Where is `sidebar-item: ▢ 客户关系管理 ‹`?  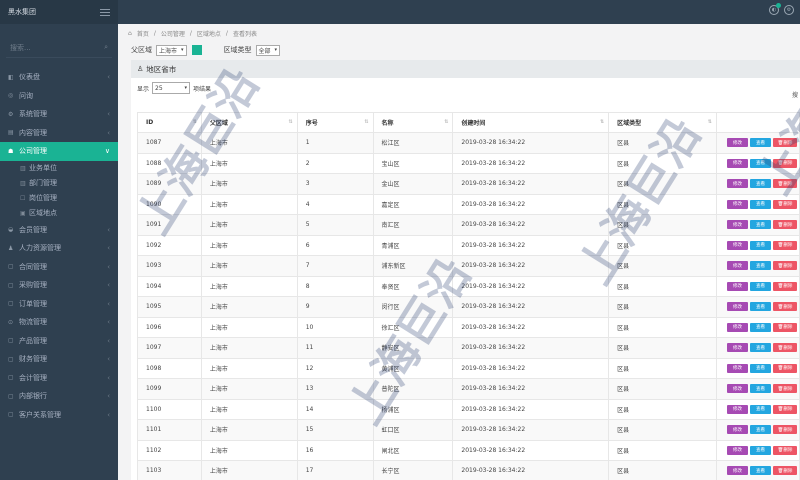 sidebar-item: ▢ 客户关系管理 ‹ is located at coordinates (59, 415).